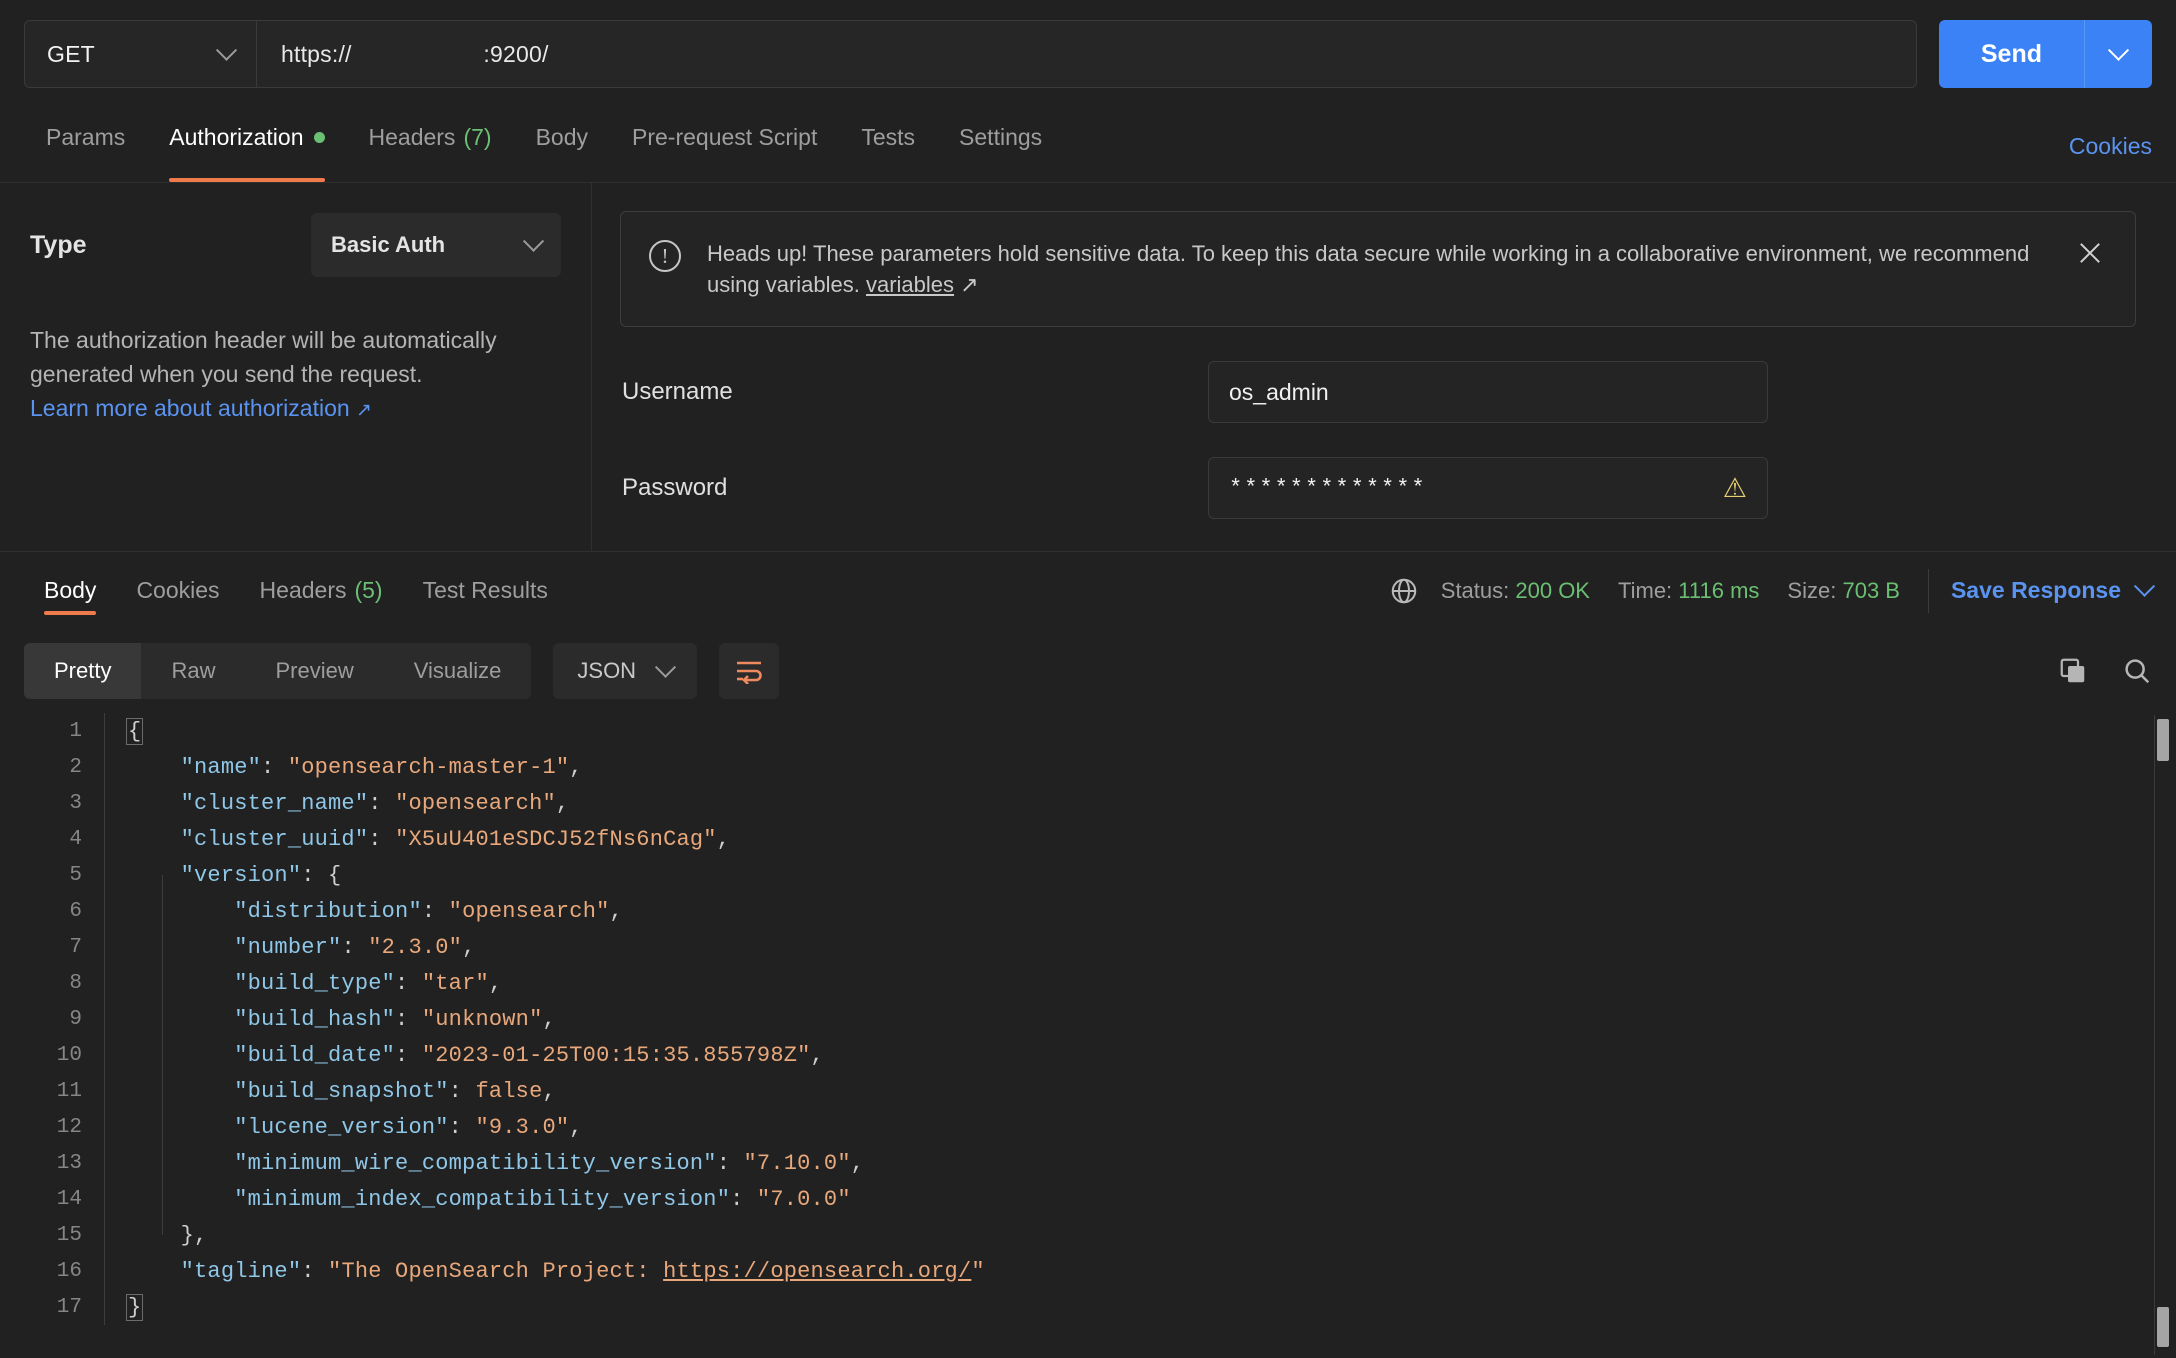 This screenshot has width=2176, height=1358. I want to click on copy-icon, so click(2073, 671).